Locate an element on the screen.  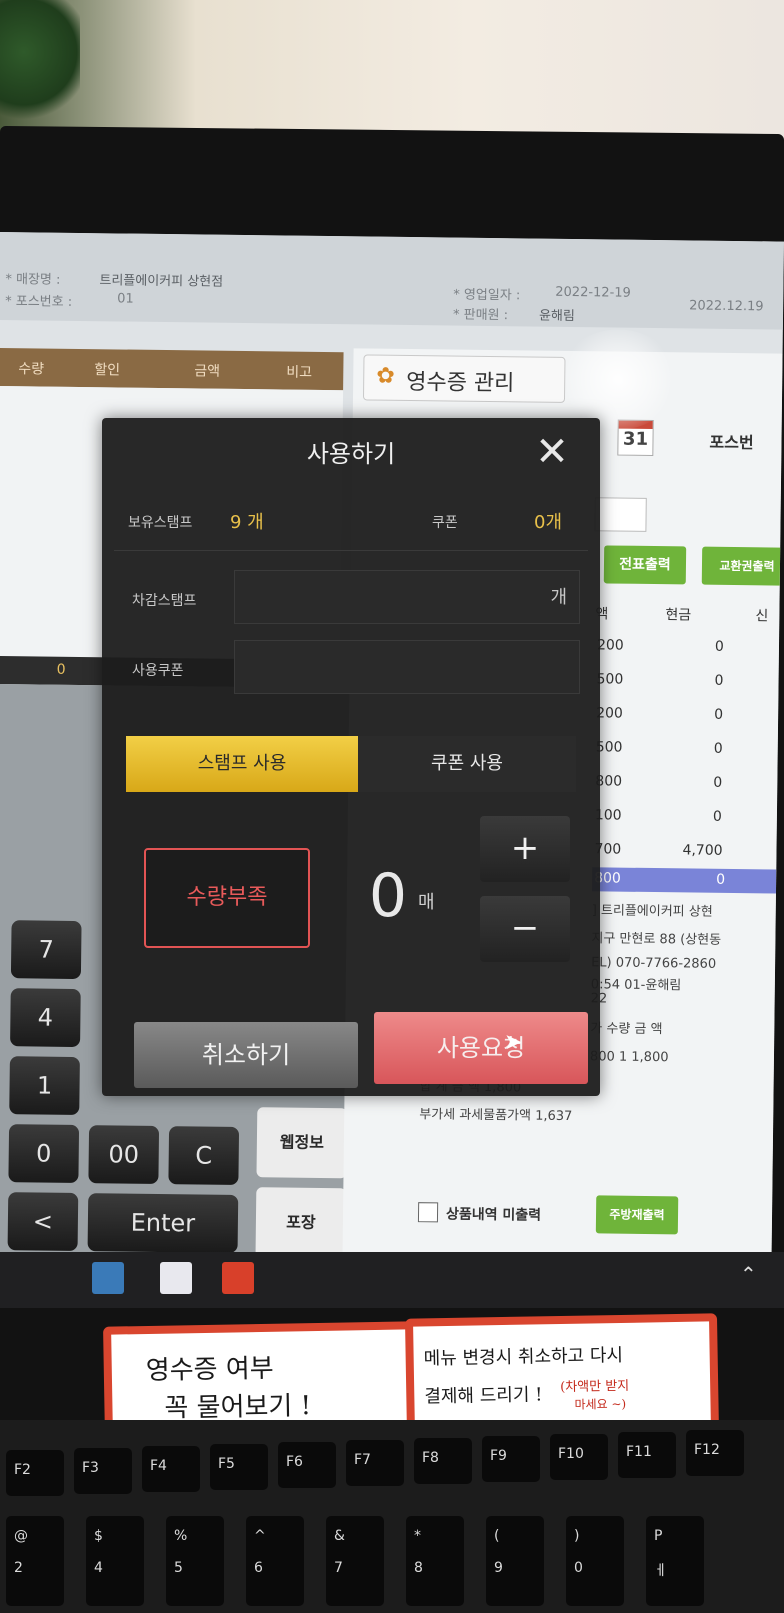
cancel-button: 취소하기 is located at coordinates (246, 1055).